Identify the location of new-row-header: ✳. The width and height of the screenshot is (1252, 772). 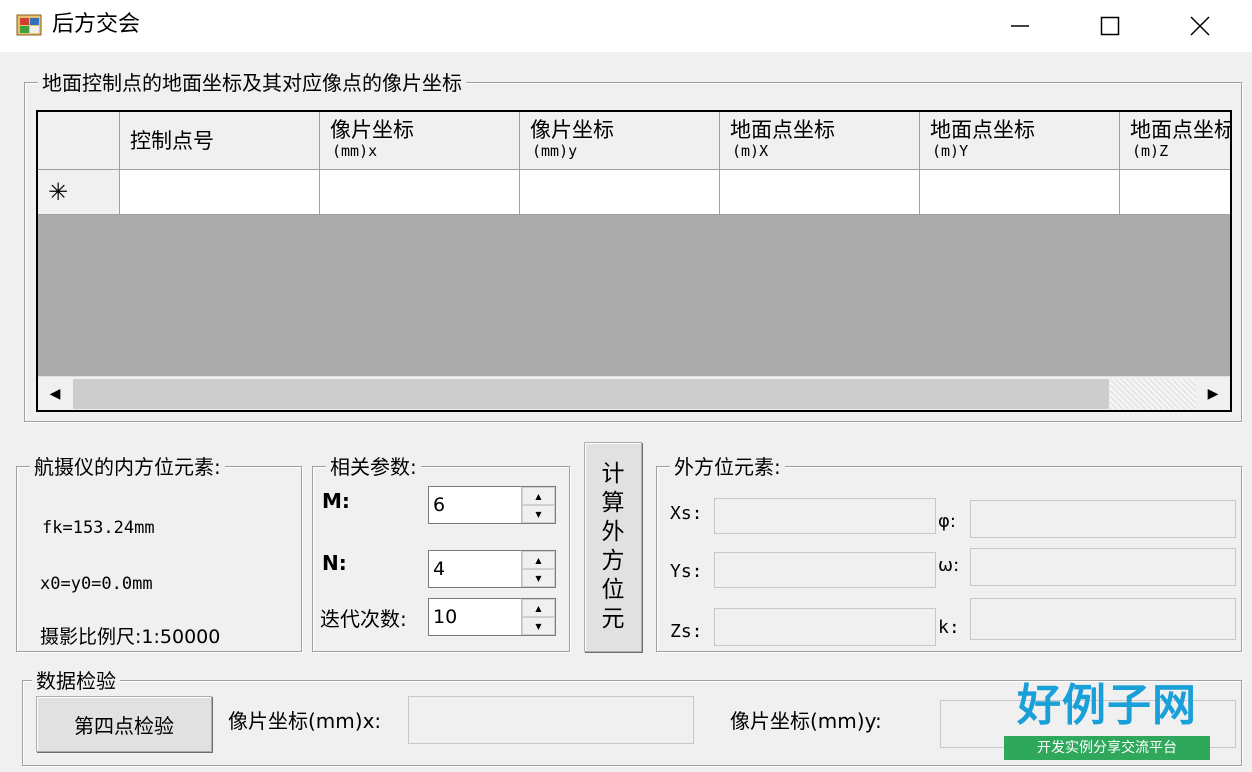
(79, 192).